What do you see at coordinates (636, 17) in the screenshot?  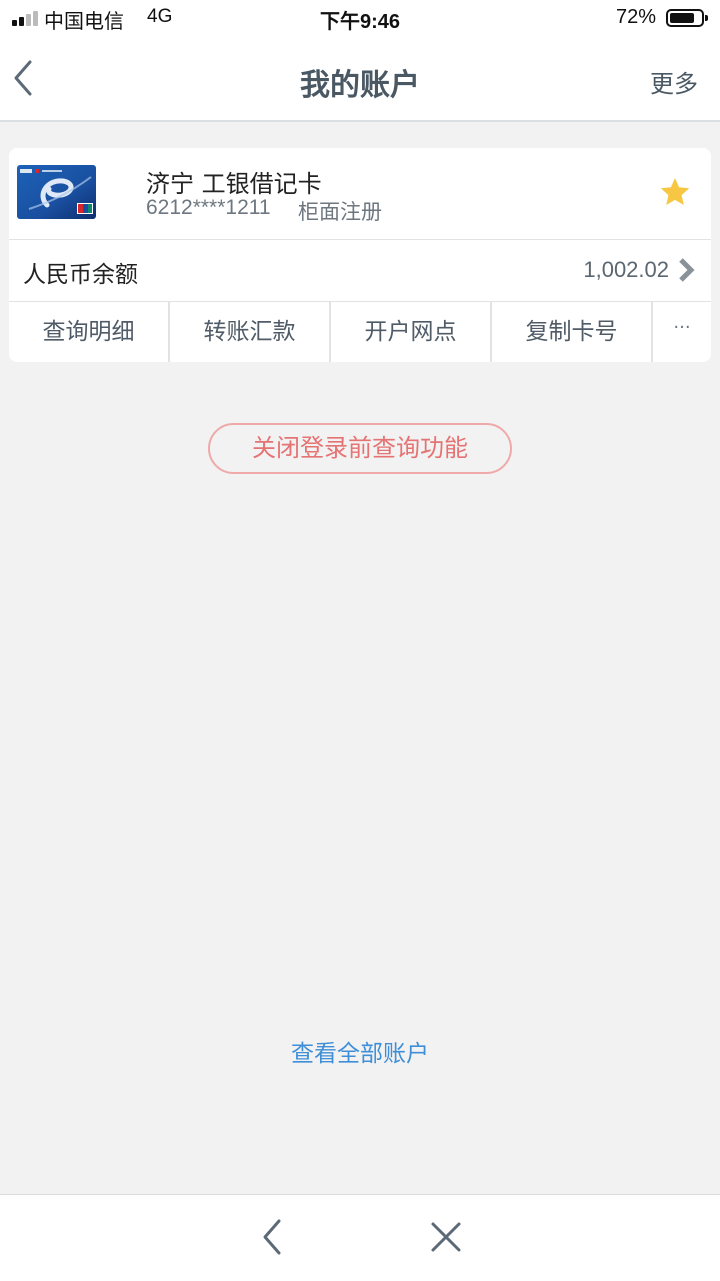 I see `battery-percent: 72%` at bounding box center [636, 17].